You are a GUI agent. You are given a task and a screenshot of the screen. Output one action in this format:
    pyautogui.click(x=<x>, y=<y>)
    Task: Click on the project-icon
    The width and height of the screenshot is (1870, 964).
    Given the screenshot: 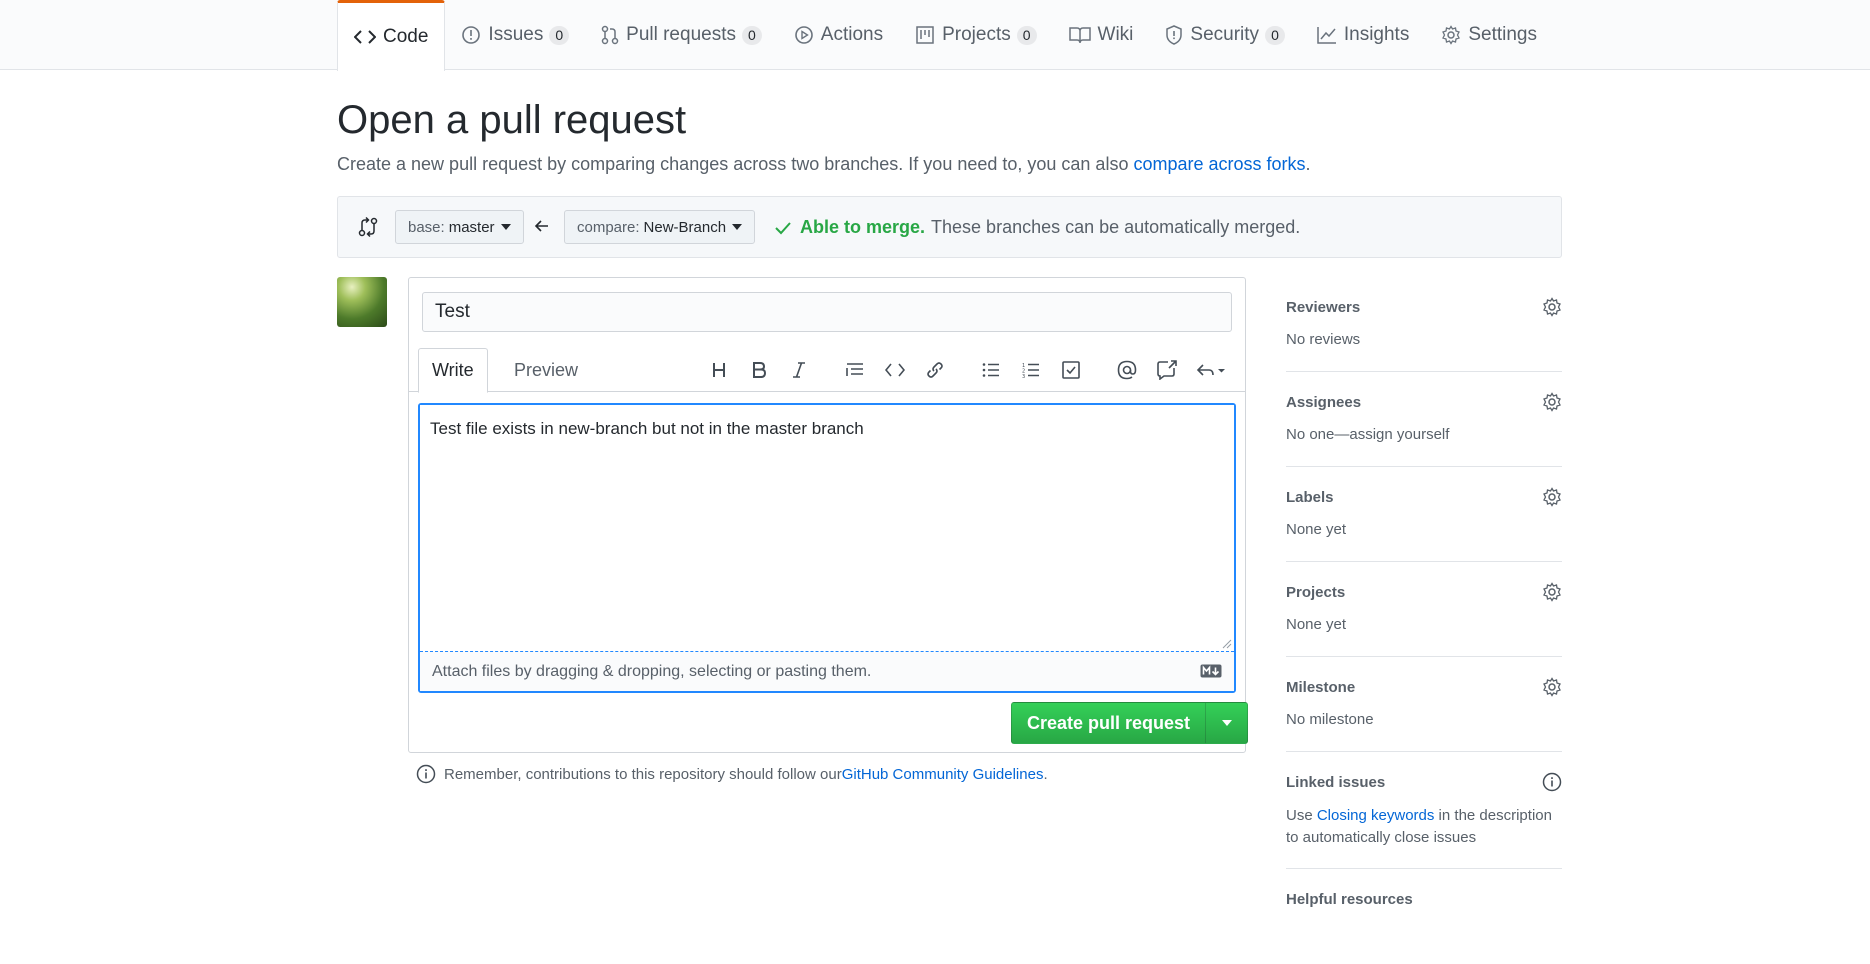 What is the action you would take?
    pyautogui.click(x=925, y=35)
    